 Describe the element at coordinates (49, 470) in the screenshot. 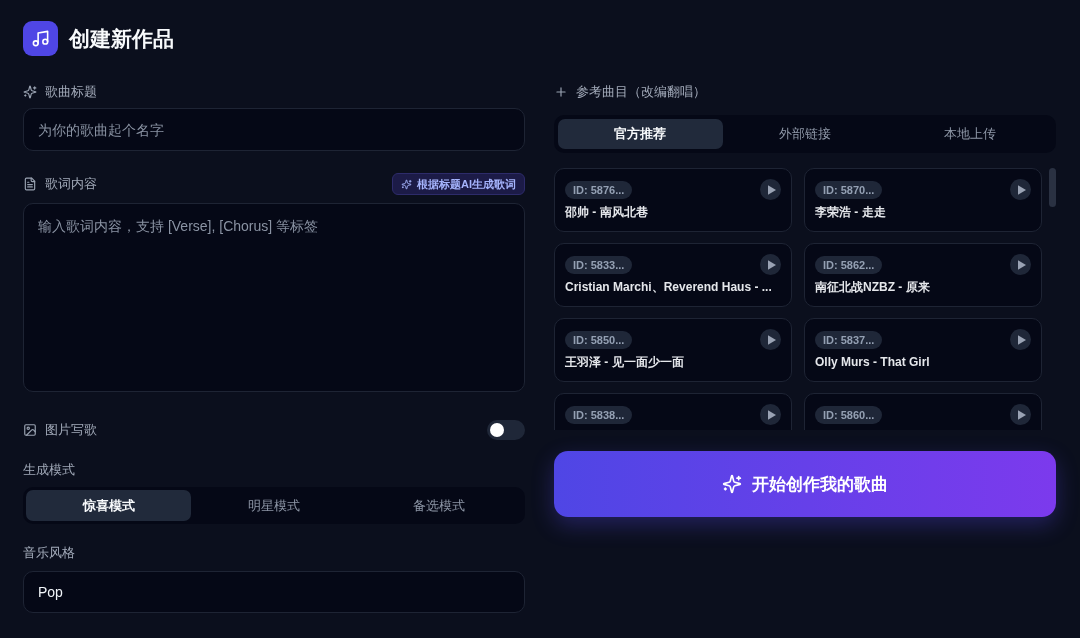

I see `field-label: 生成模式` at that location.